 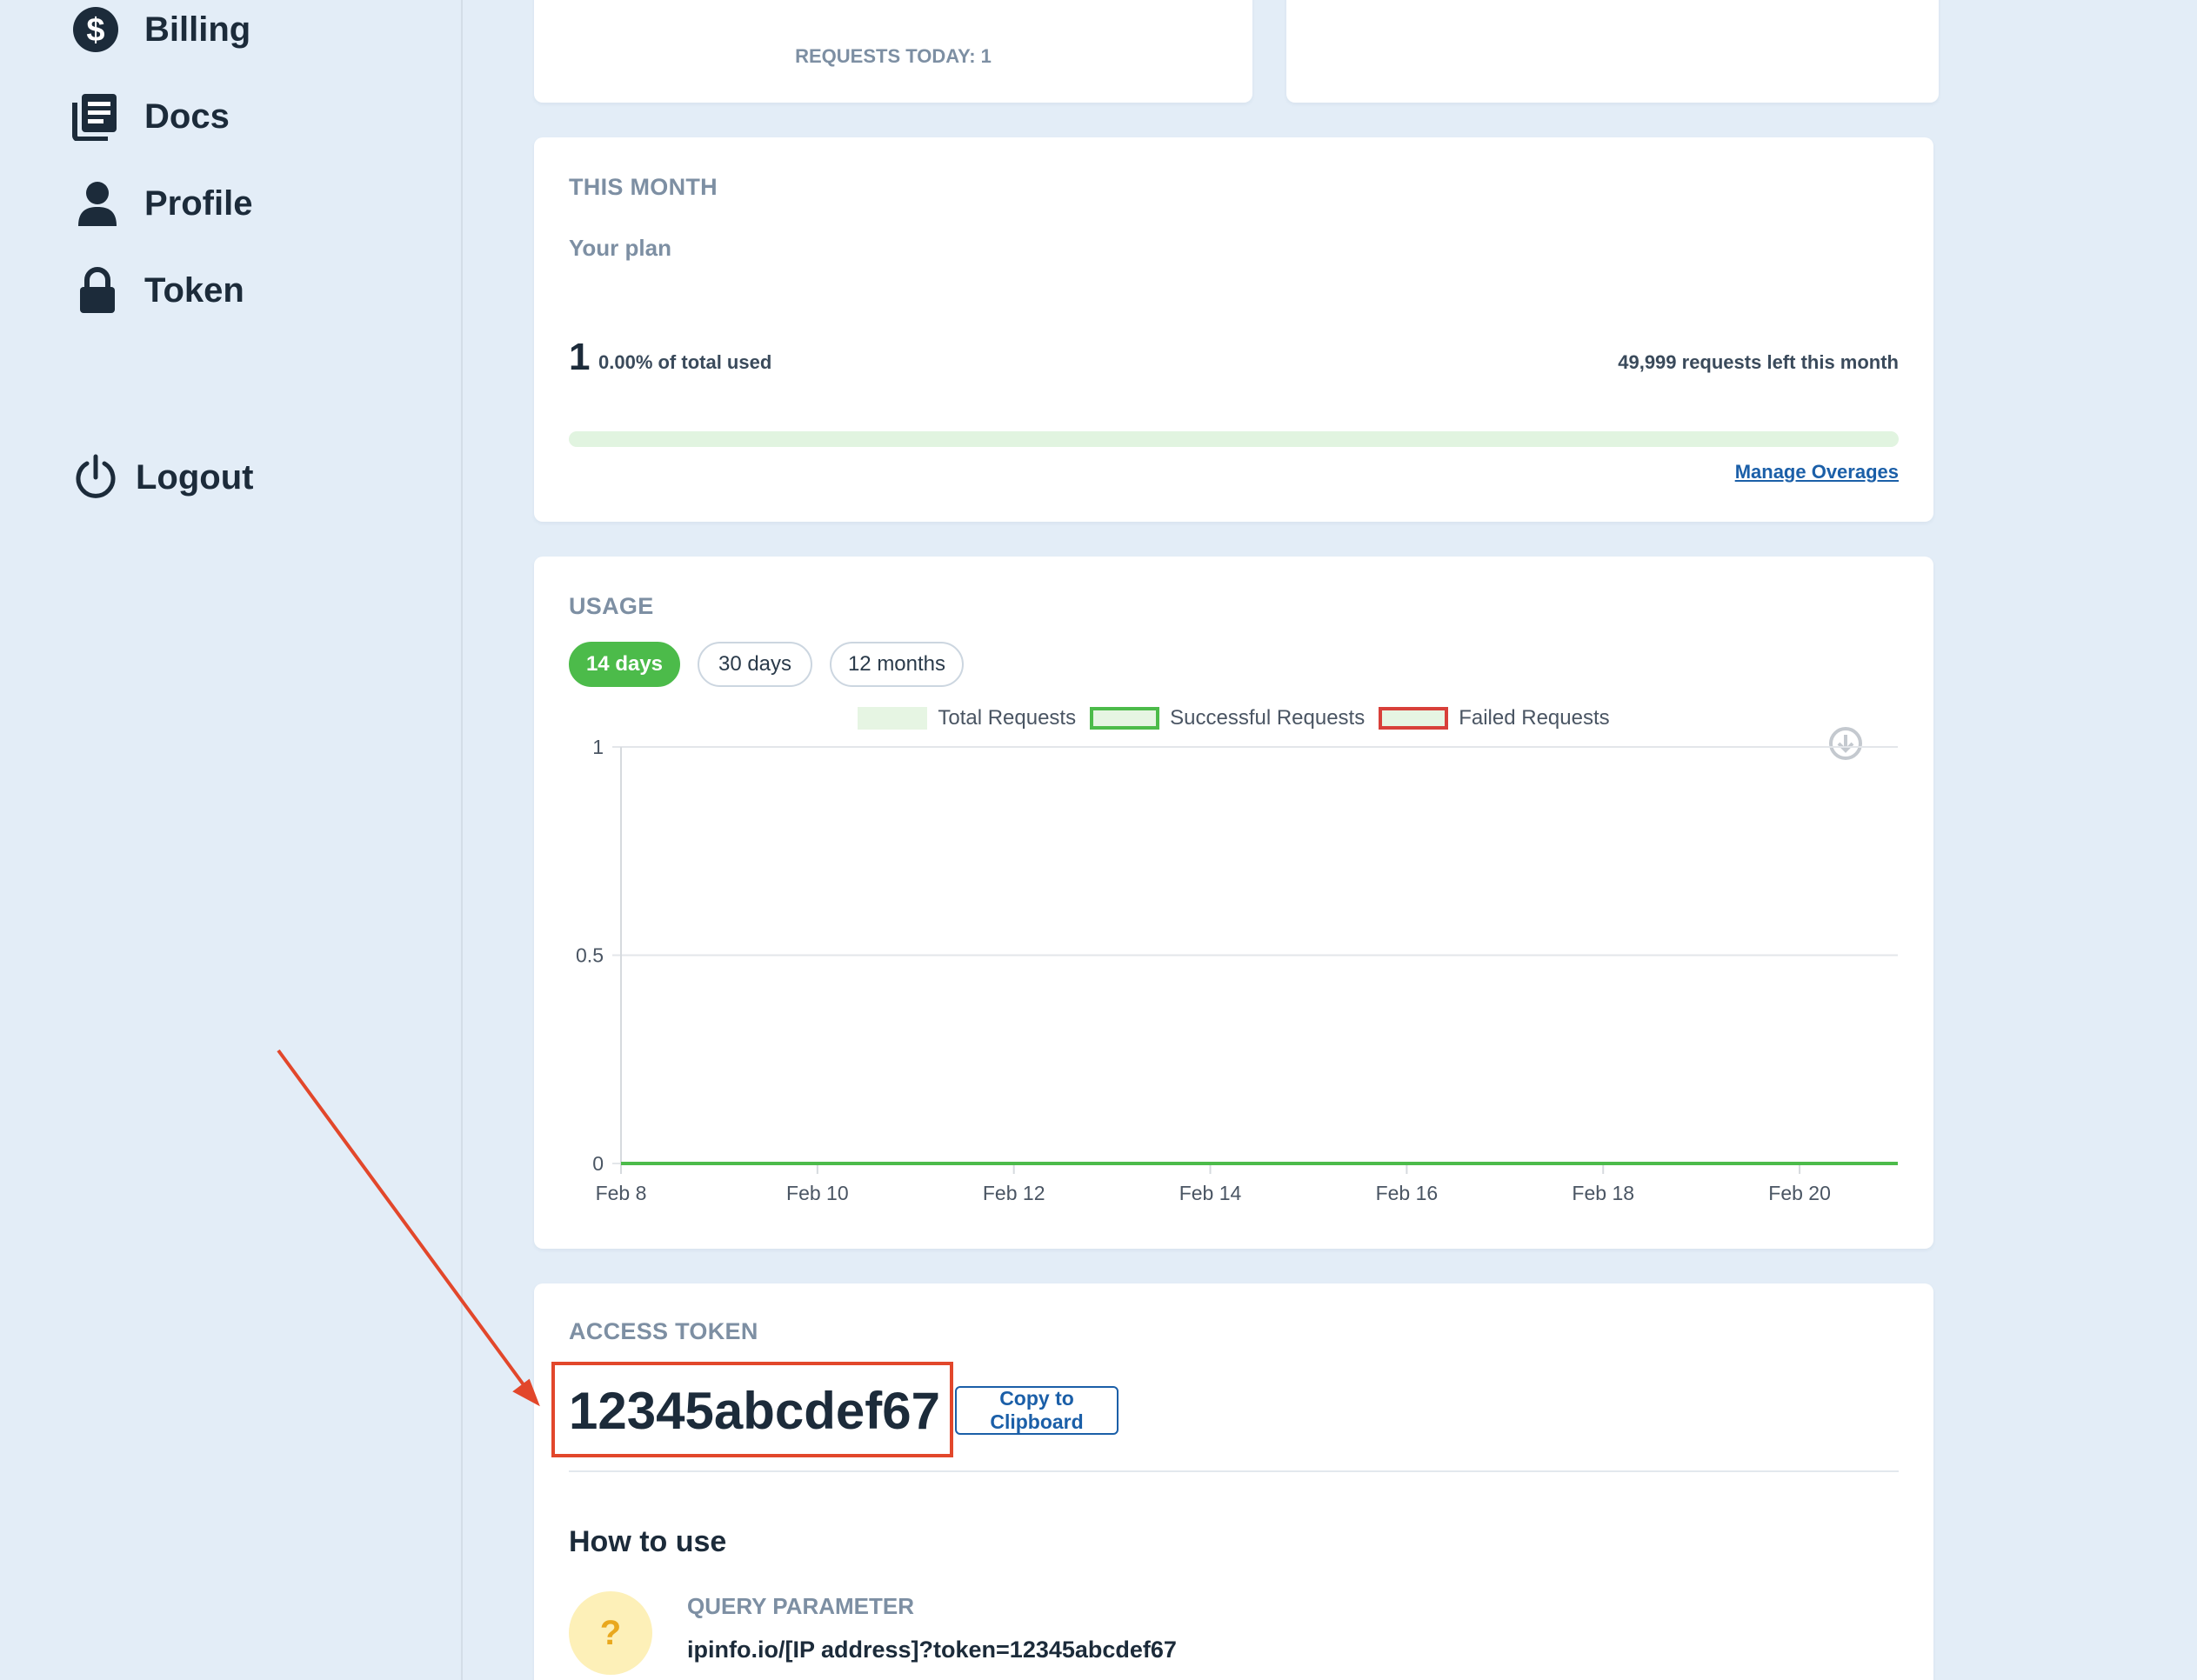 I want to click on power-icon, so click(x=97, y=477).